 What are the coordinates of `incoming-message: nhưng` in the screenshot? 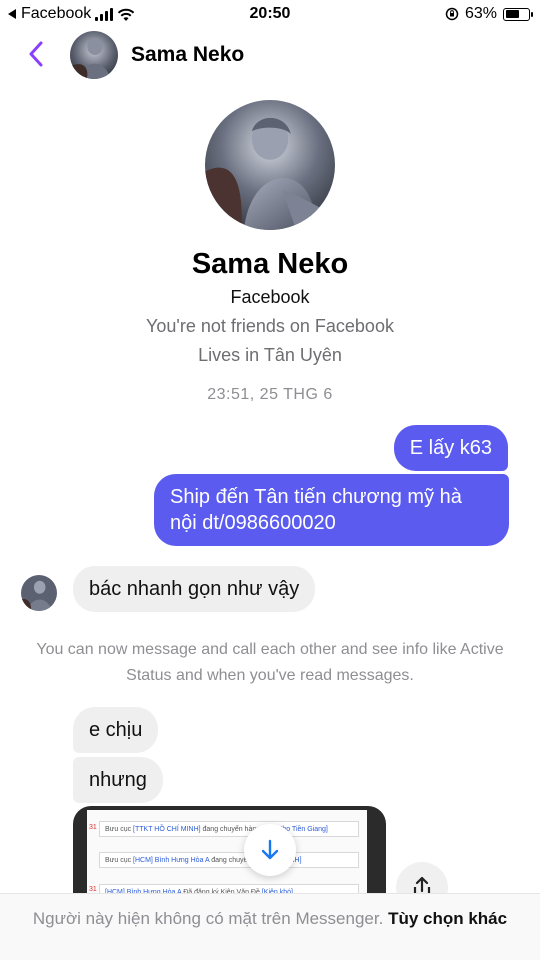 It's located at (118, 780).